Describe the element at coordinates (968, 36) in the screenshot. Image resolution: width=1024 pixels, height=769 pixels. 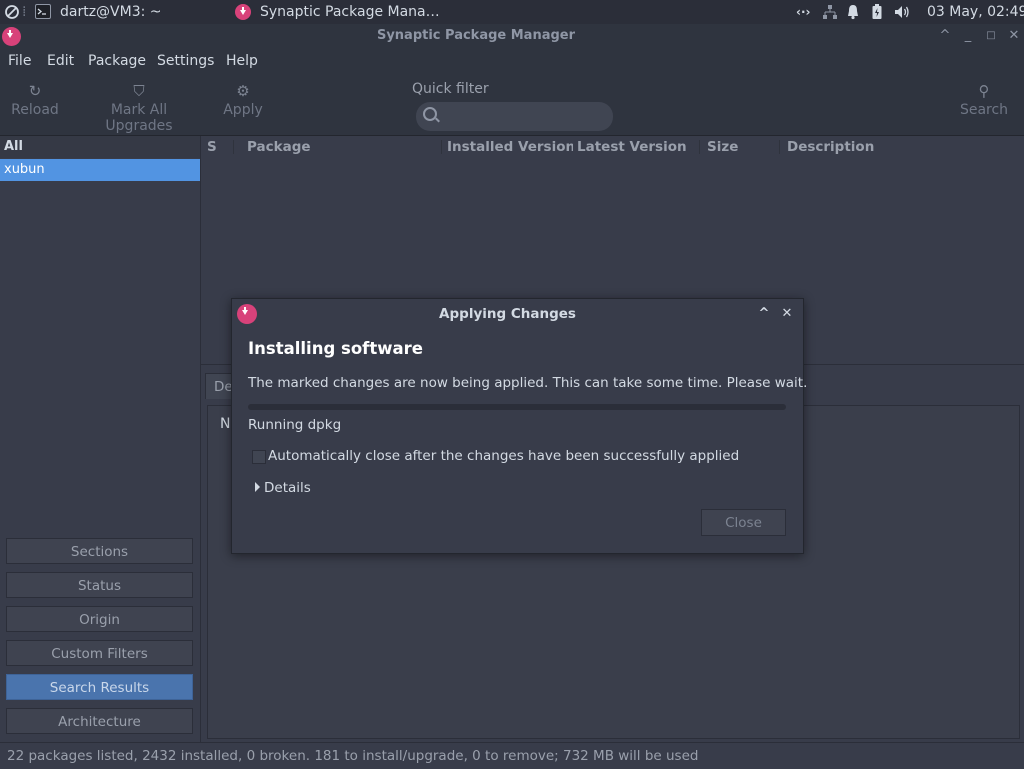
I see `minimize-icon: _` at that location.